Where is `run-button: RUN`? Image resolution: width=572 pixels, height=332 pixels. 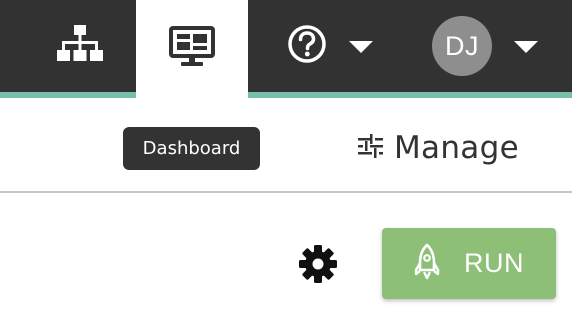
run-button: RUN is located at coordinates (469, 263).